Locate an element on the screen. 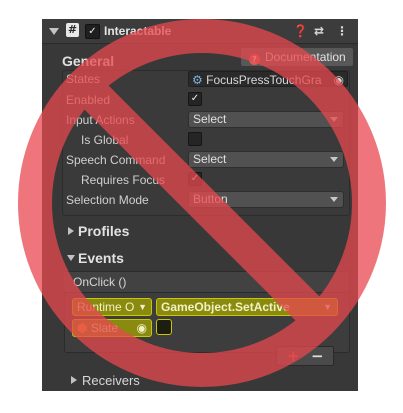  speech-command-value: Select is located at coordinates (210, 159).